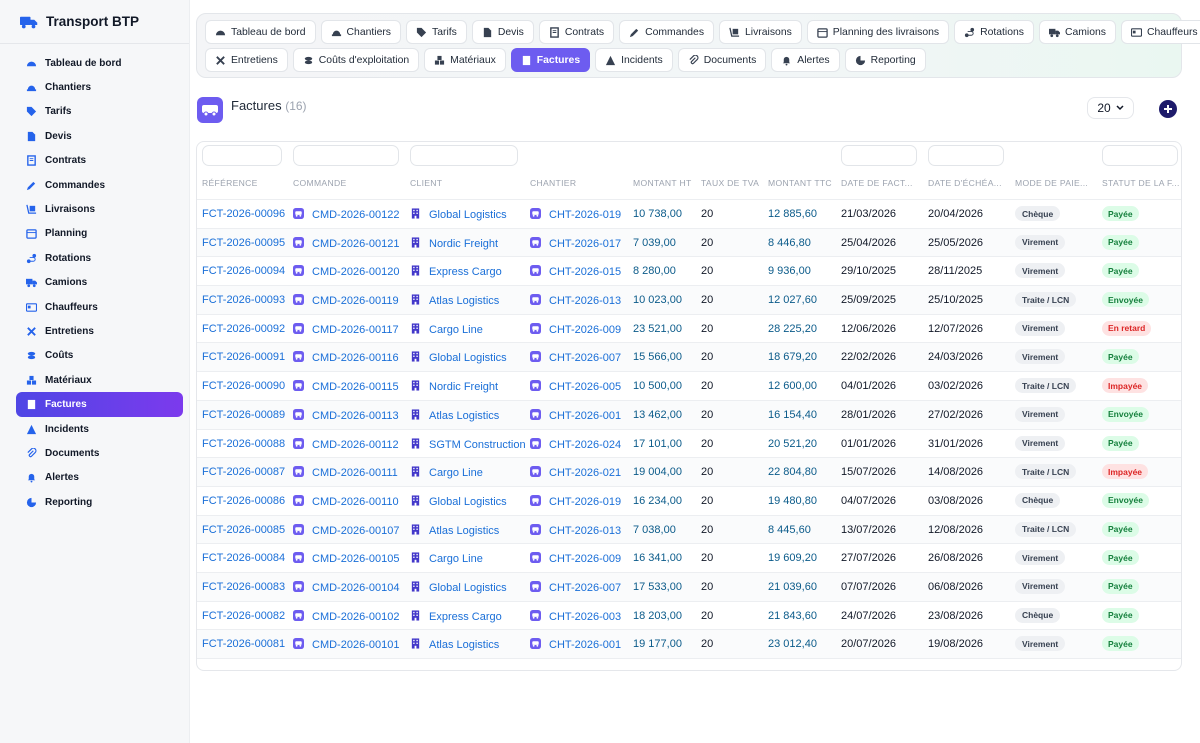 The width and height of the screenshot is (1200, 743). What do you see at coordinates (464, 155) in the screenshot?
I see `filter-client-input` at bounding box center [464, 155].